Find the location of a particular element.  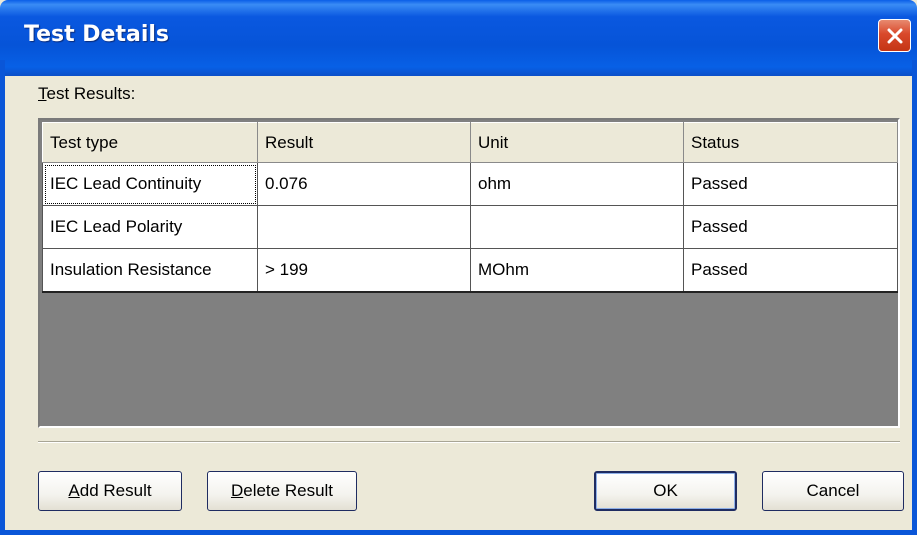

close-button is located at coordinates (894, 35).